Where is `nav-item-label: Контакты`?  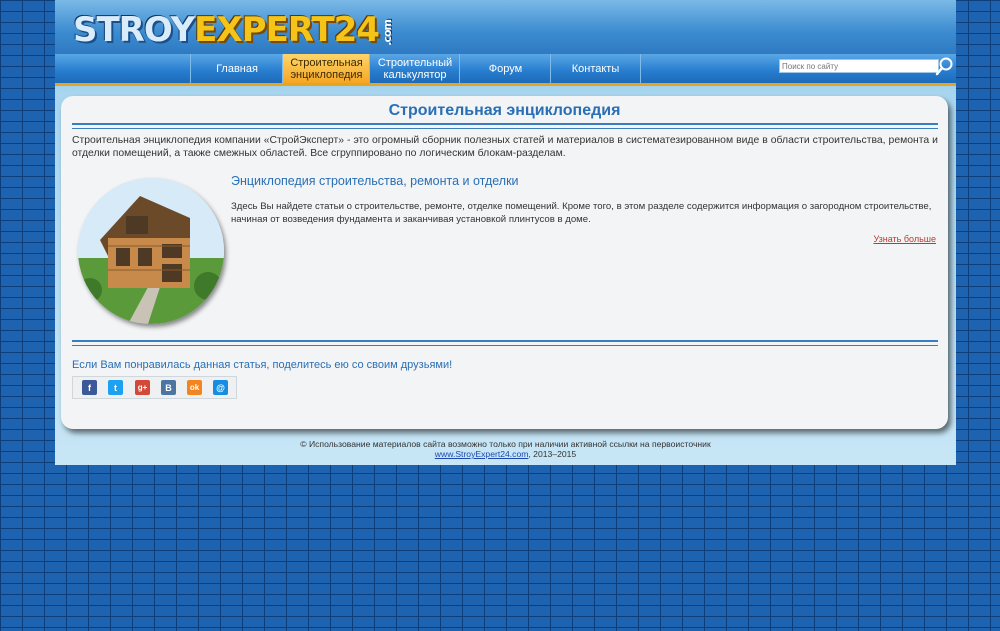 nav-item-label: Контакты is located at coordinates (595, 68).